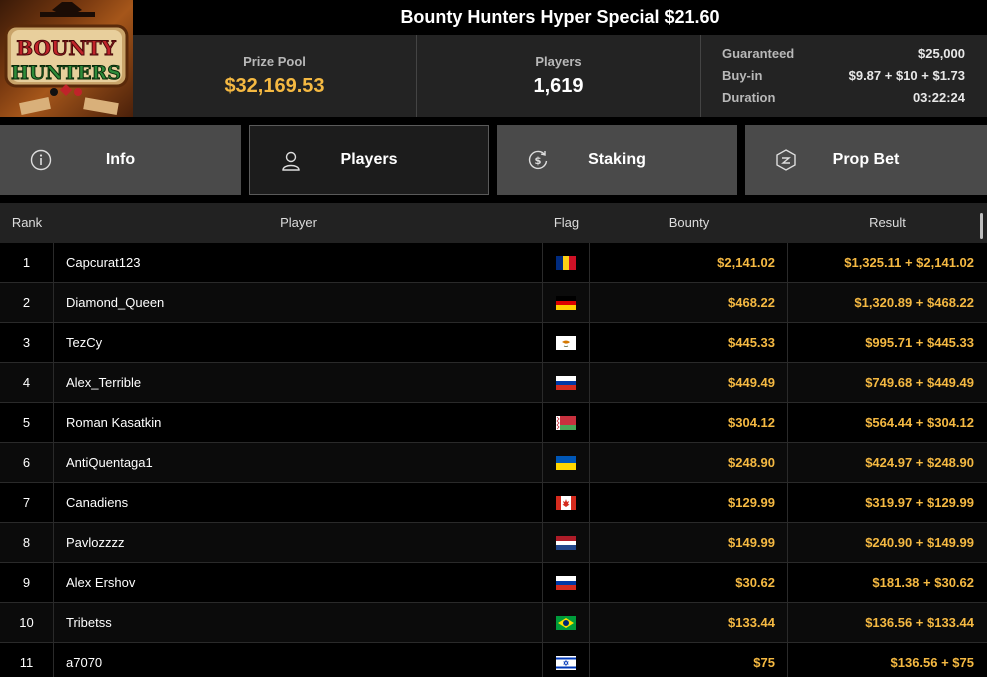  Describe the element at coordinates (919, 622) in the screenshot. I see `result-cell: $136.56 + $133.44` at that location.